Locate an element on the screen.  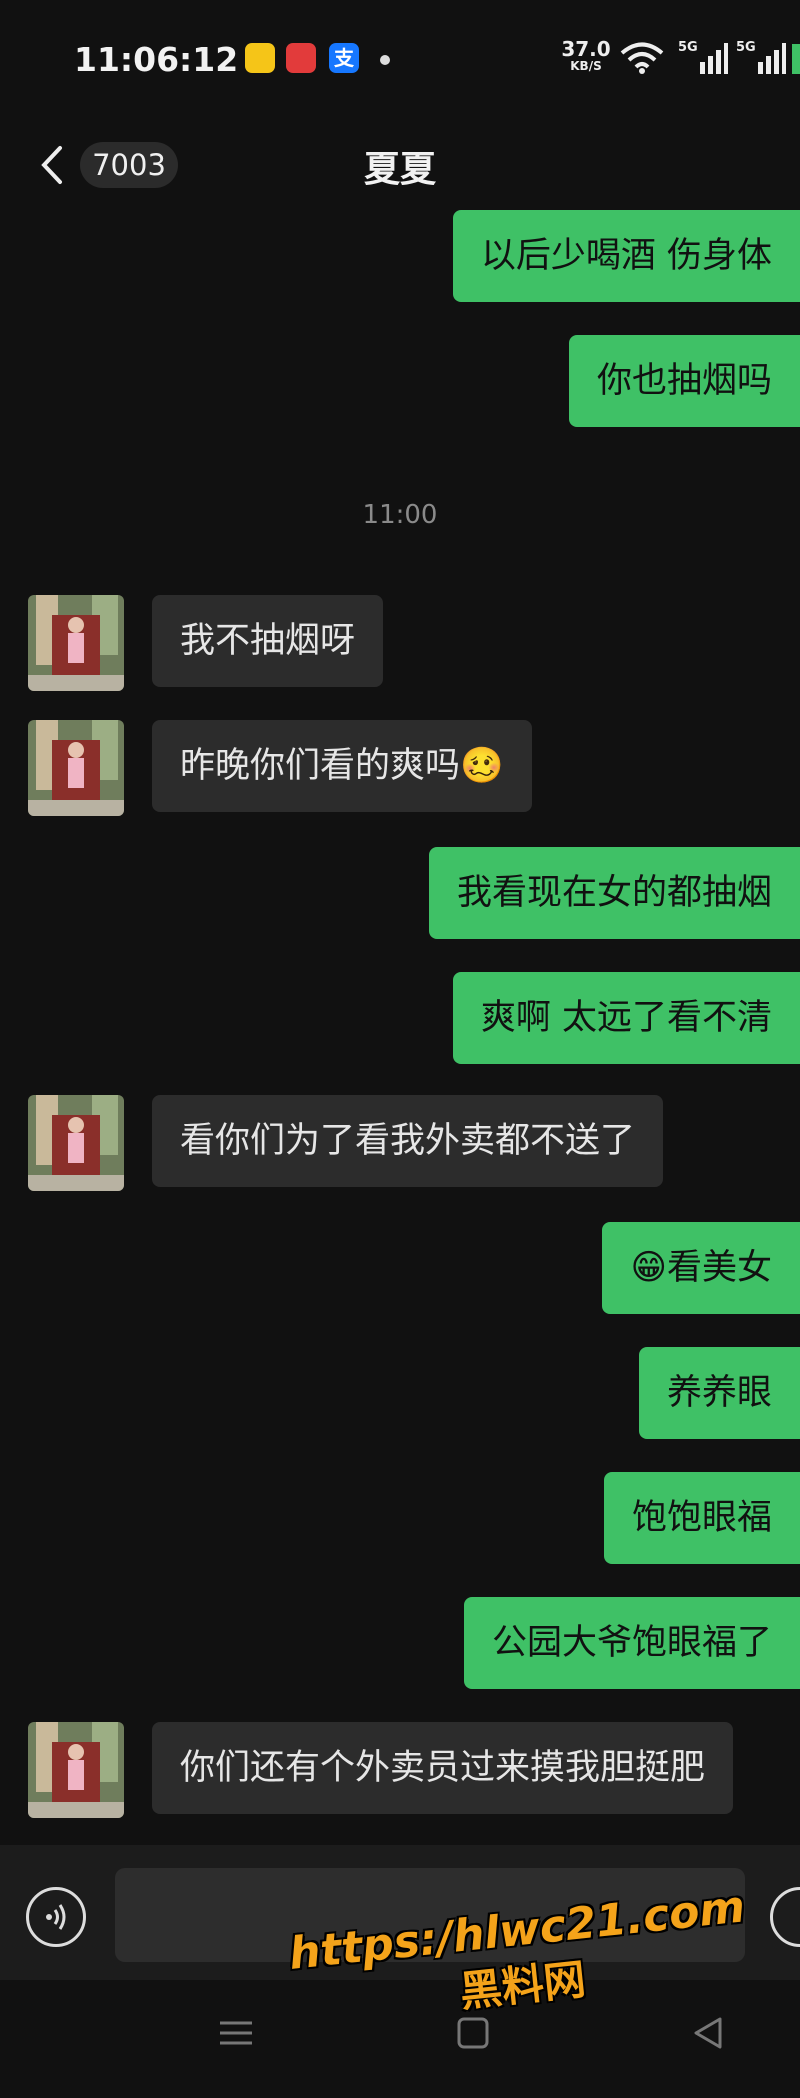
contact-name-title: 夏夏 is located at coordinates (399, 169).